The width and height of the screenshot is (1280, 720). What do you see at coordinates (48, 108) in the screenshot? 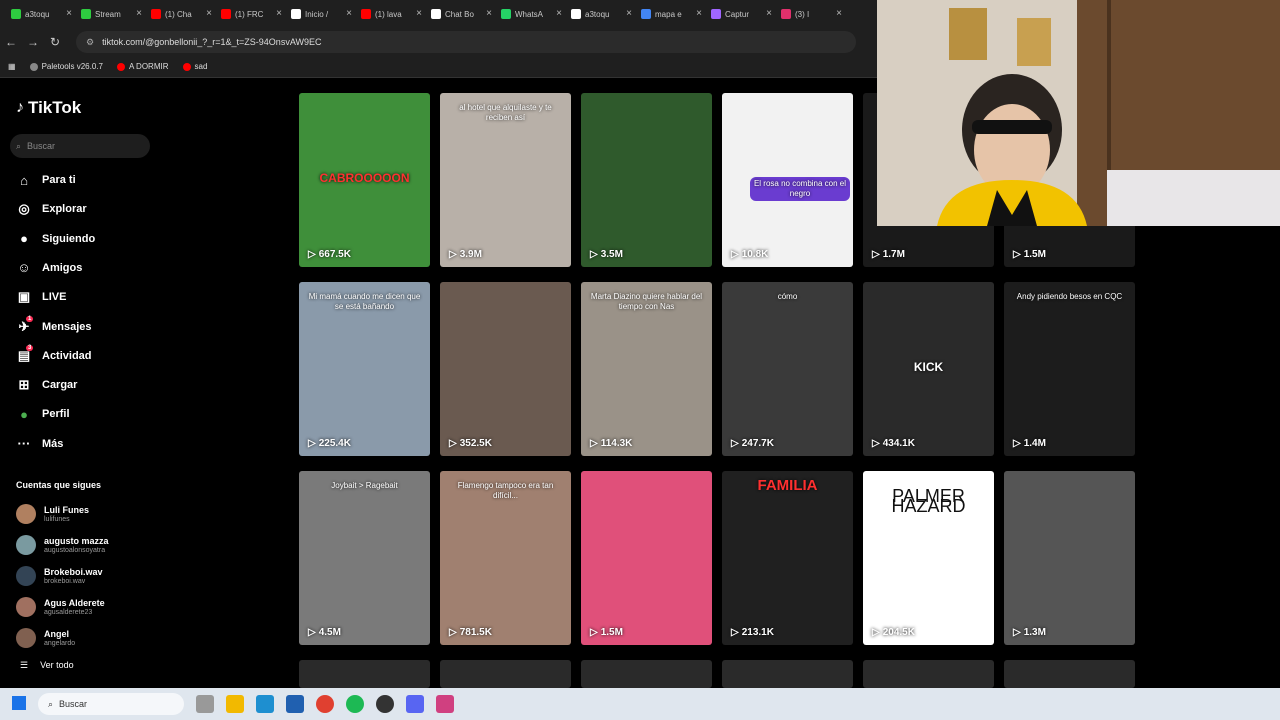
I see `tiktok-logo: ♪ TikTok` at bounding box center [48, 108].